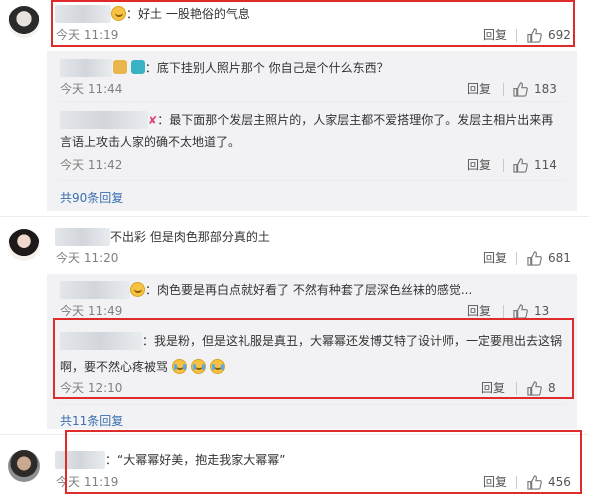 This screenshot has height=498, width=589. What do you see at coordinates (91, 165) in the screenshot?
I see `reply-time: 今天 11:42` at bounding box center [91, 165].